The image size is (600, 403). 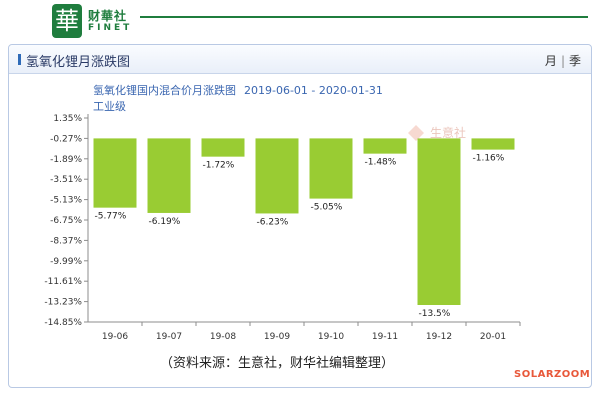 What do you see at coordinates (169, 337) in the screenshot?
I see `x-tick-label: 19-07` at bounding box center [169, 337].